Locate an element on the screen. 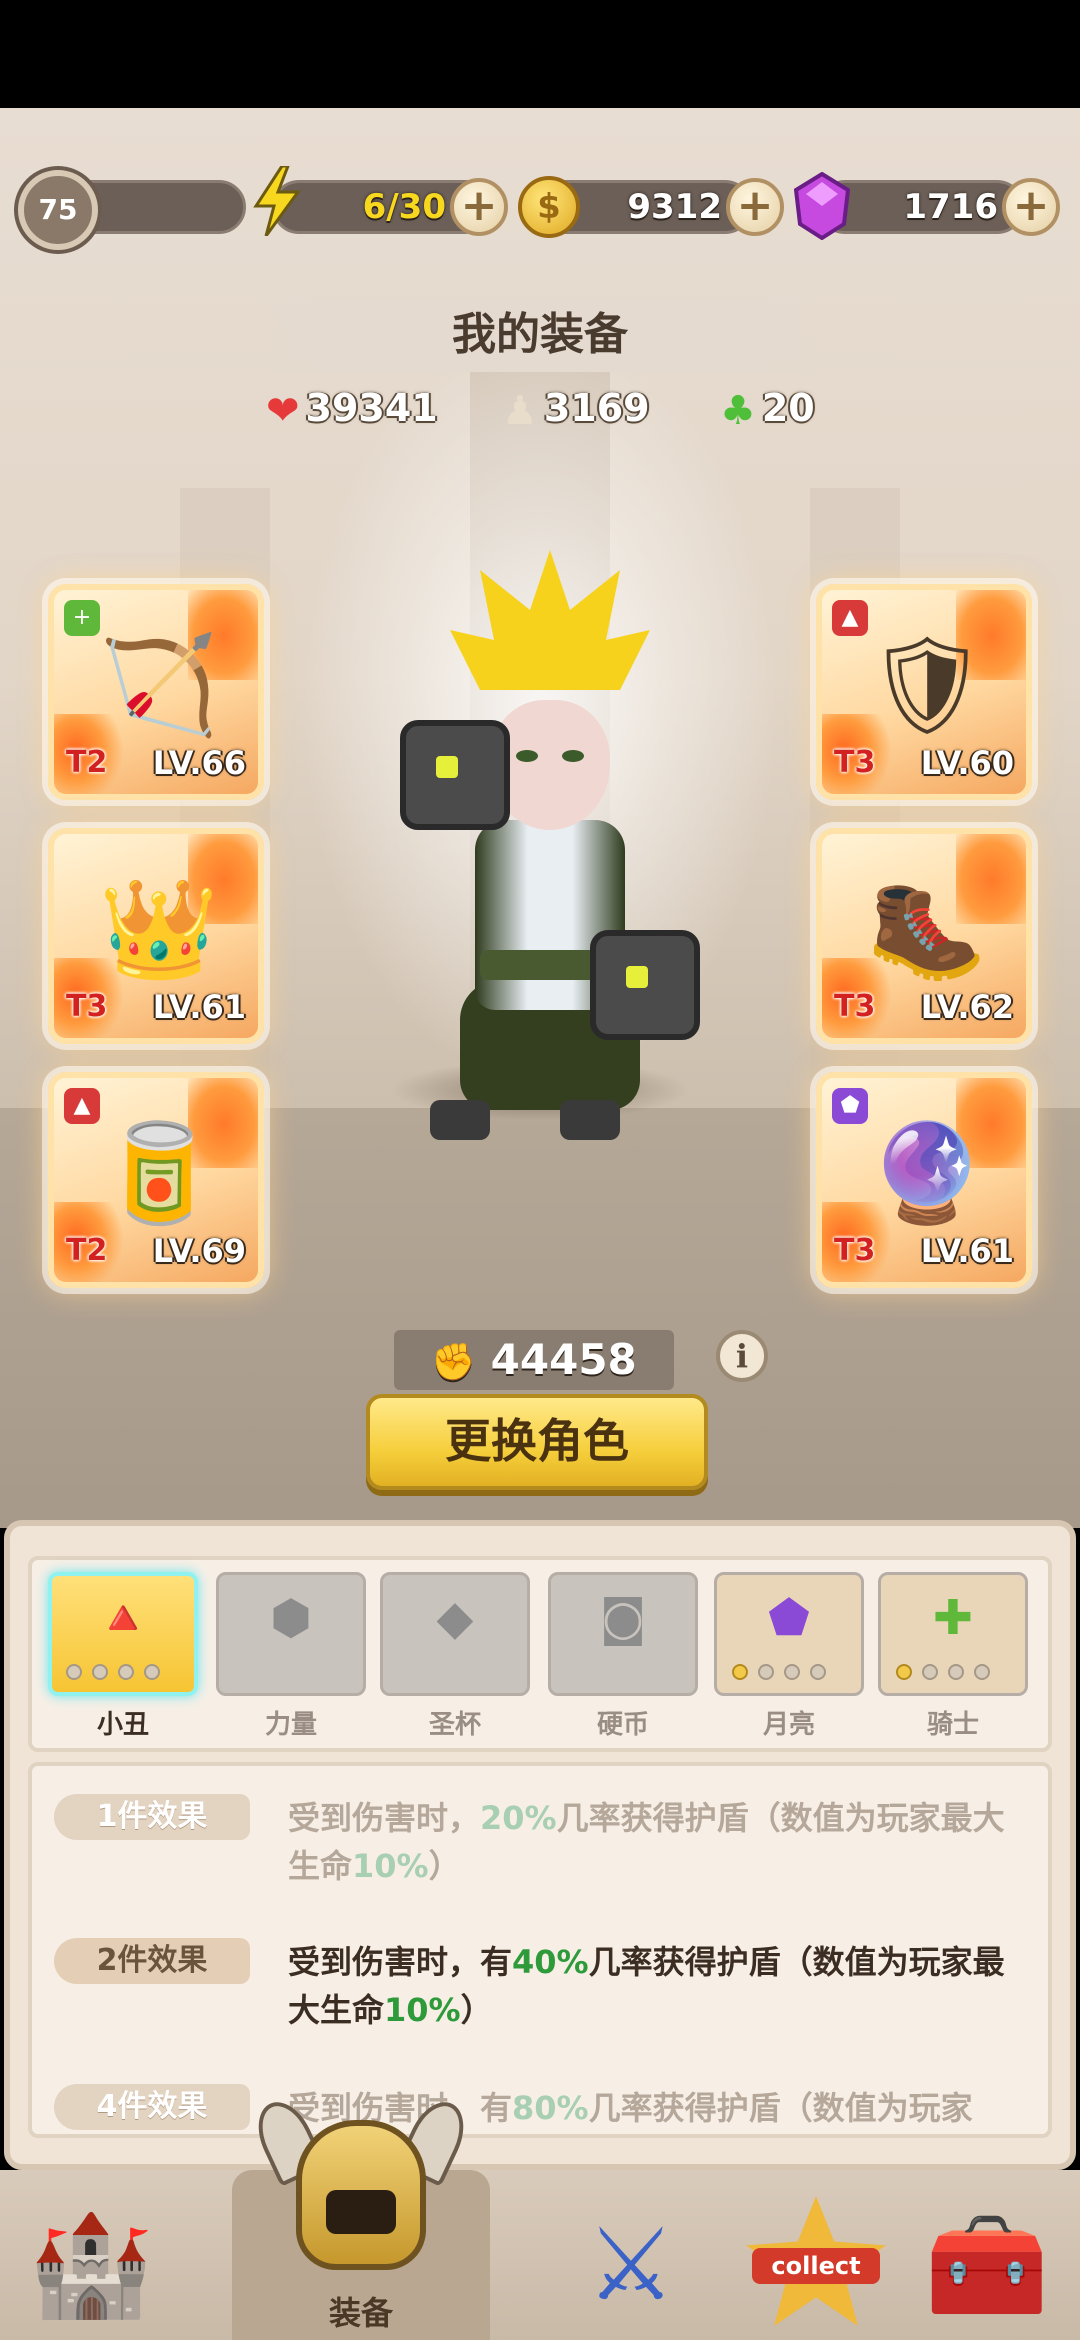  equip-slot-weapon: + 🏹 T2 LV.66 is located at coordinates (156, 692).